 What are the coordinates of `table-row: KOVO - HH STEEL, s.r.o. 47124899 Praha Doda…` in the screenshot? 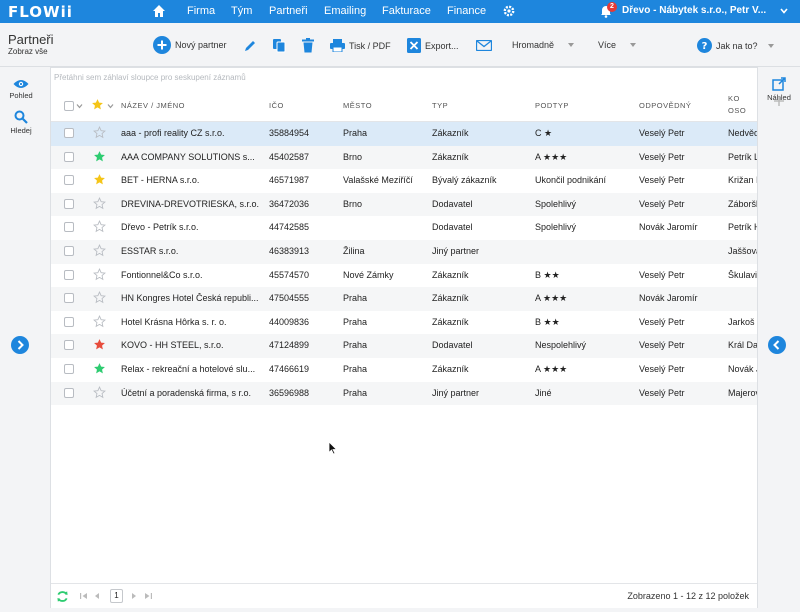 It's located at (404, 346).